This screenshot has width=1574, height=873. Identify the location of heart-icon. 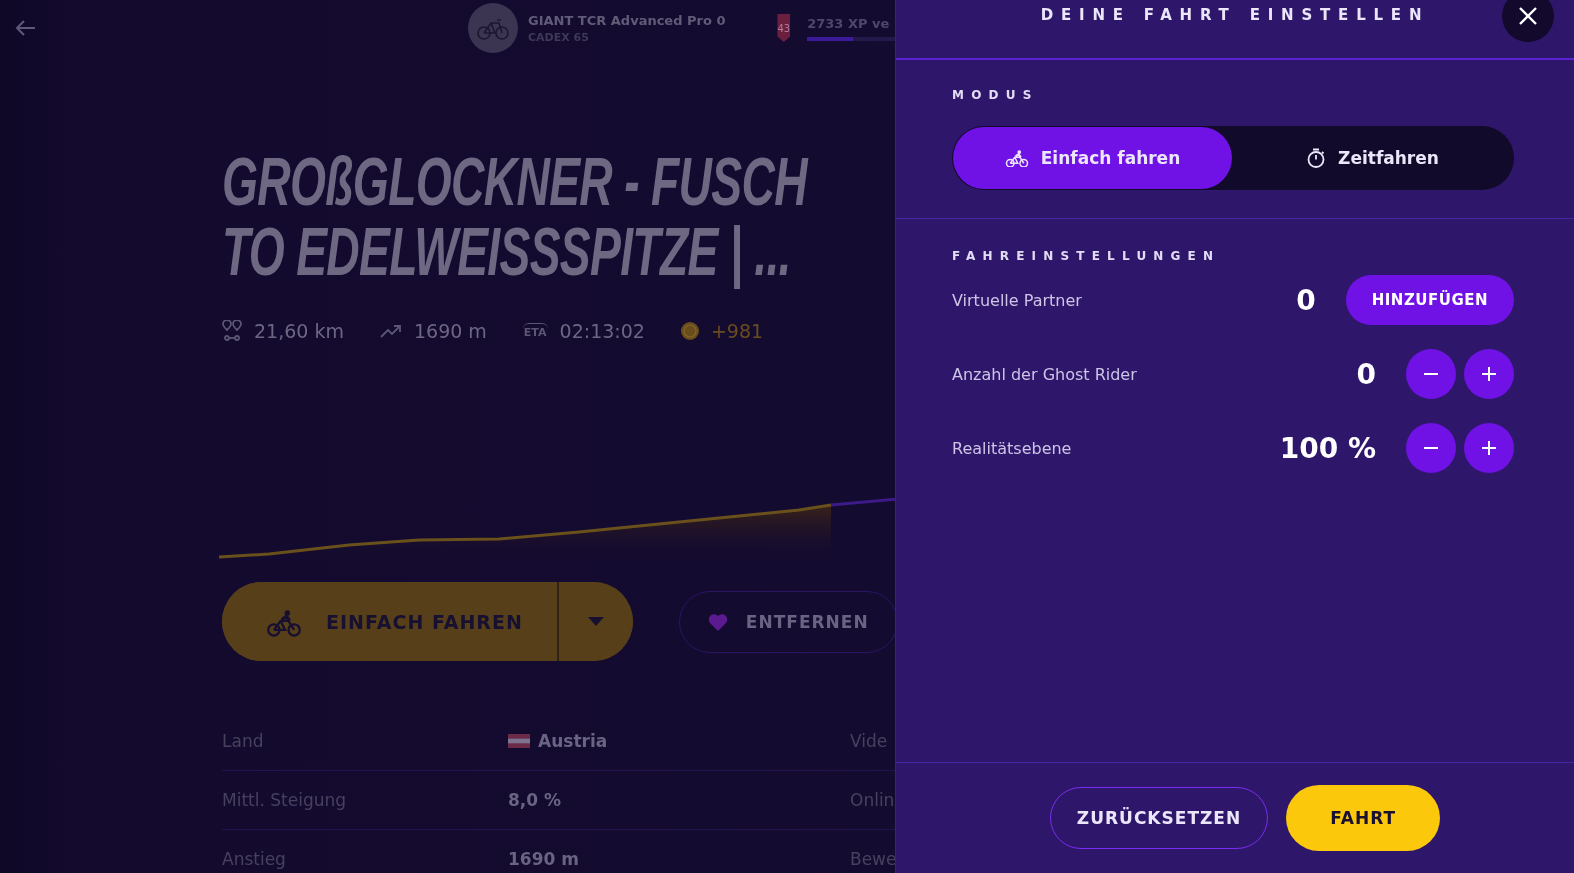
(717, 621).